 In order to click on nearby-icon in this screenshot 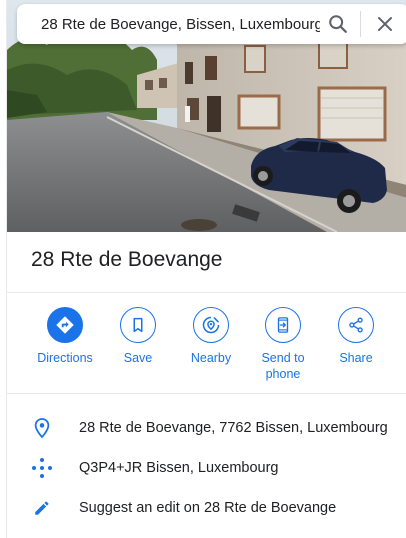, I will do `click(211, 325)`.